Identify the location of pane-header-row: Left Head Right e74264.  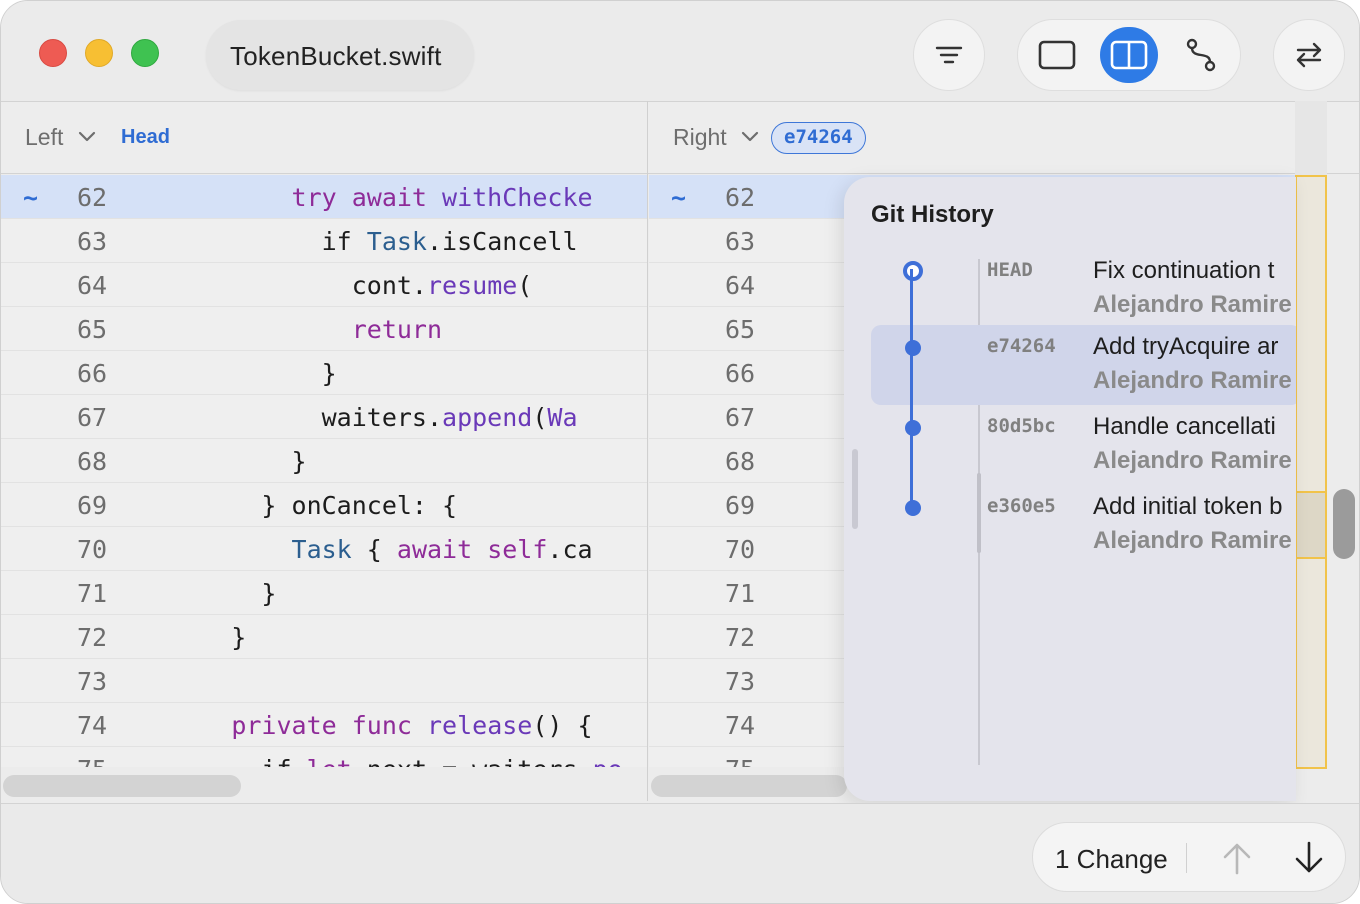
(680, 137).